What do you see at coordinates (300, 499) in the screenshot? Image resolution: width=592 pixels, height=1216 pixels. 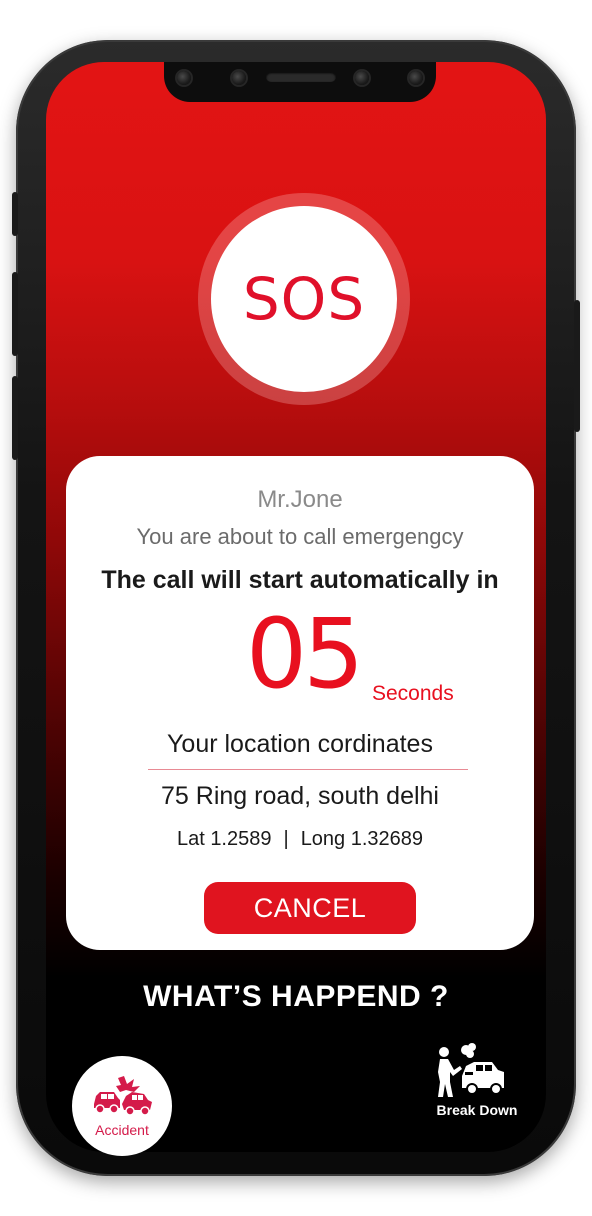 I see `user-name: Mr.Jone` at bounding box center [300, 499].